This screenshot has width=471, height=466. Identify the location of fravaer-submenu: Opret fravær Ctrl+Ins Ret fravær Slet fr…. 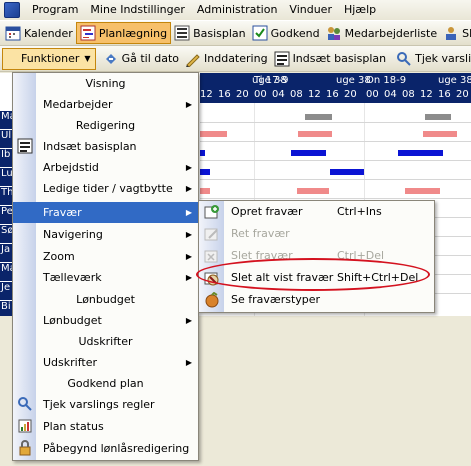
(316, 256).